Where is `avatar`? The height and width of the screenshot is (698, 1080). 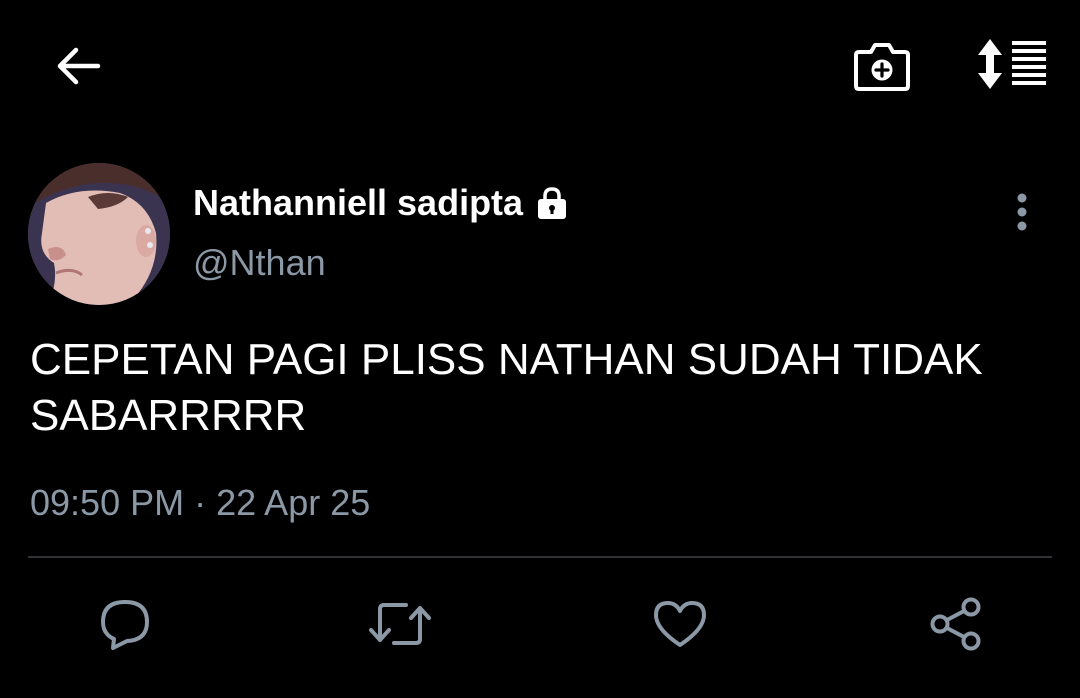
avatar is located at coordinates (99, 234).